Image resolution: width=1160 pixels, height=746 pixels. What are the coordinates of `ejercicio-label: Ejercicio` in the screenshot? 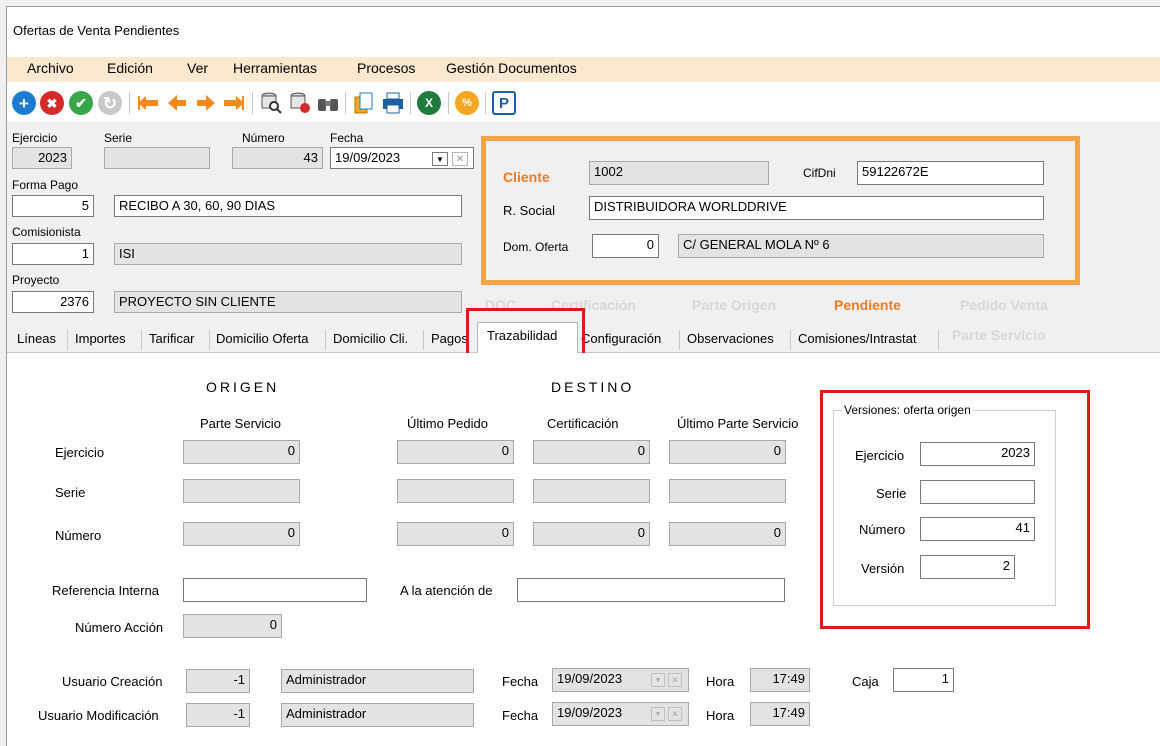 It's located at (35, 138).